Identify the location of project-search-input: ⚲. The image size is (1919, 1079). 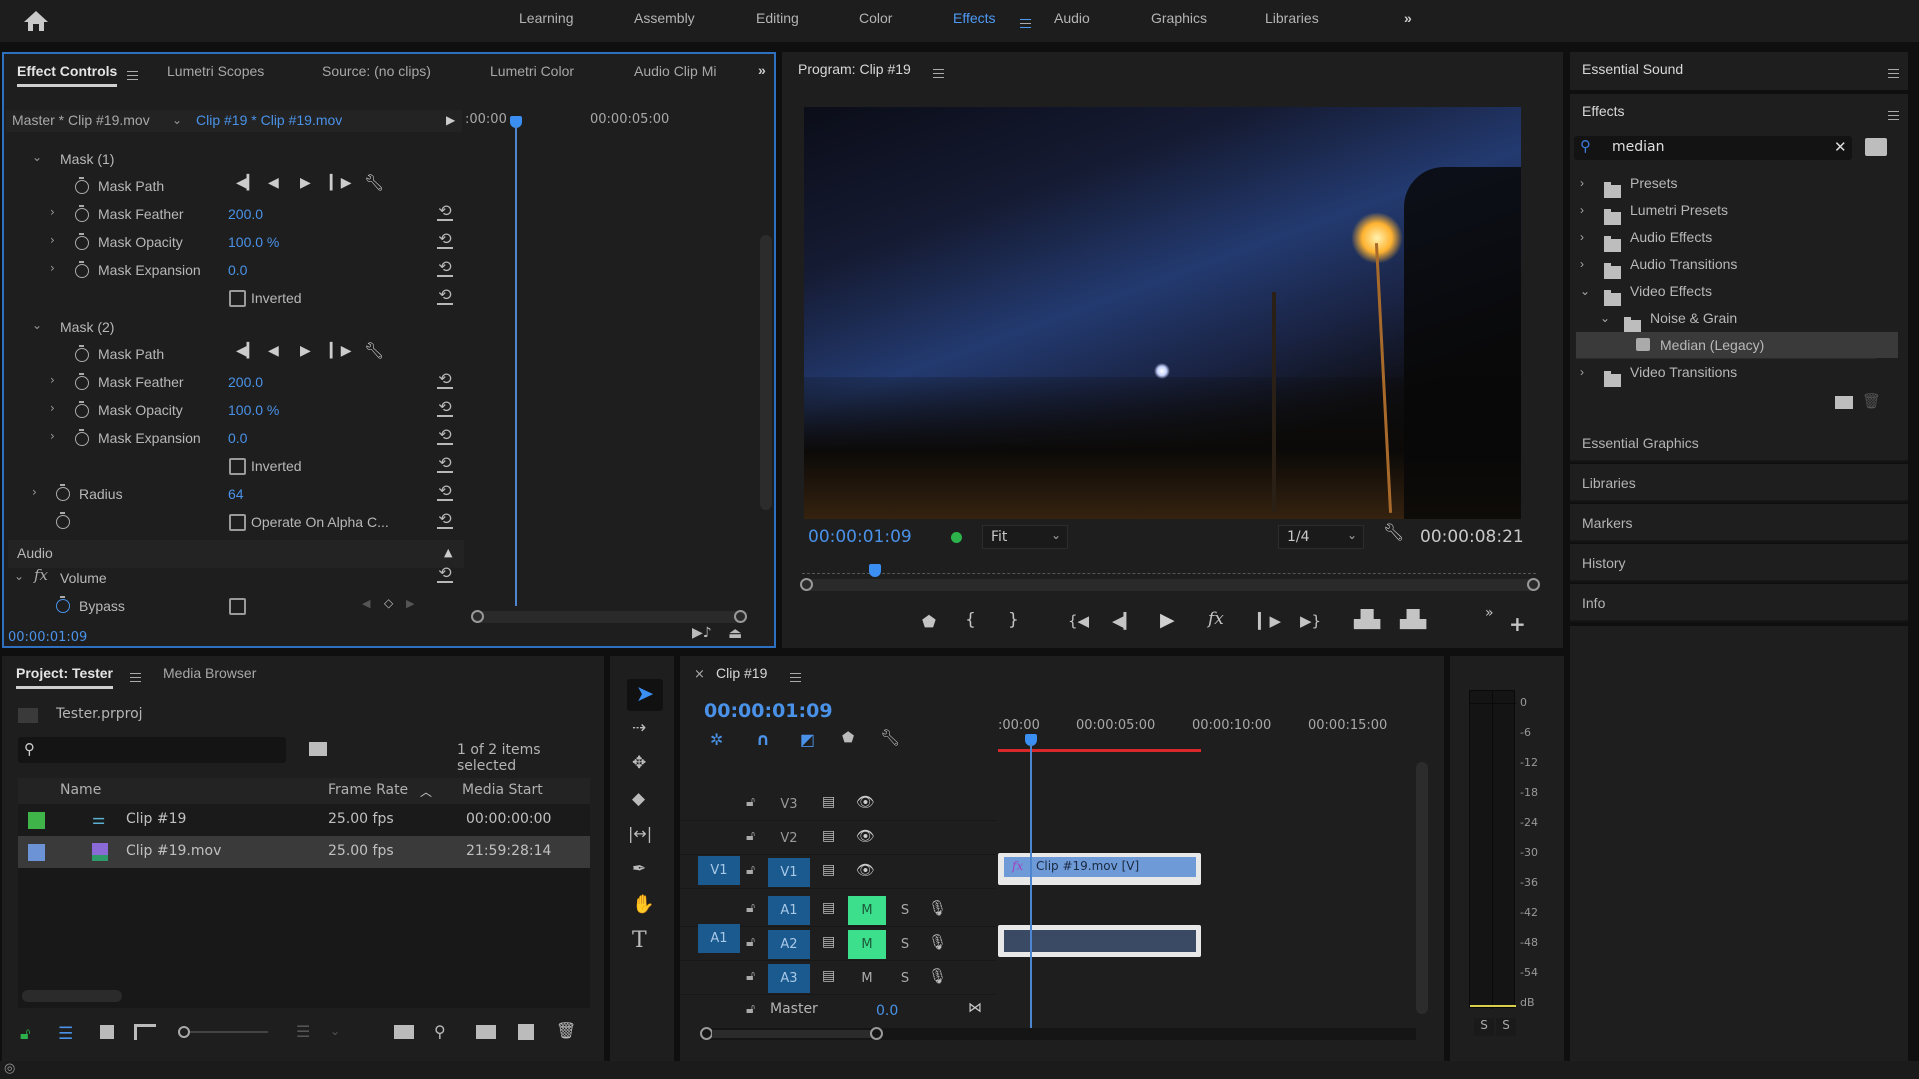
(152, 750).